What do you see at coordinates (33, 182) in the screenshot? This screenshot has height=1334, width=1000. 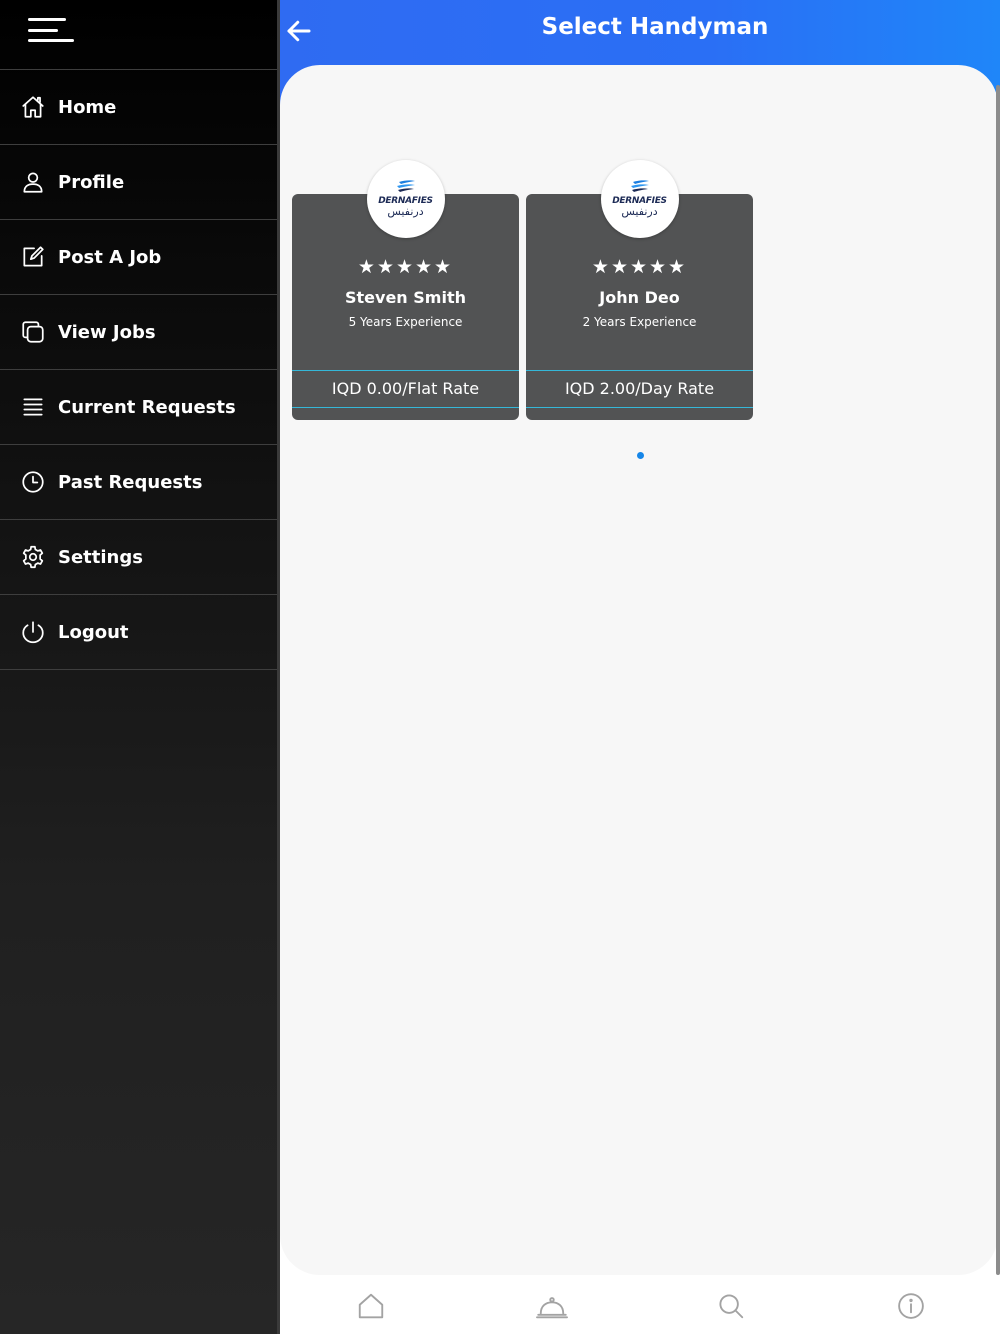 I see `user-icon` at bounding box center [33, 182].